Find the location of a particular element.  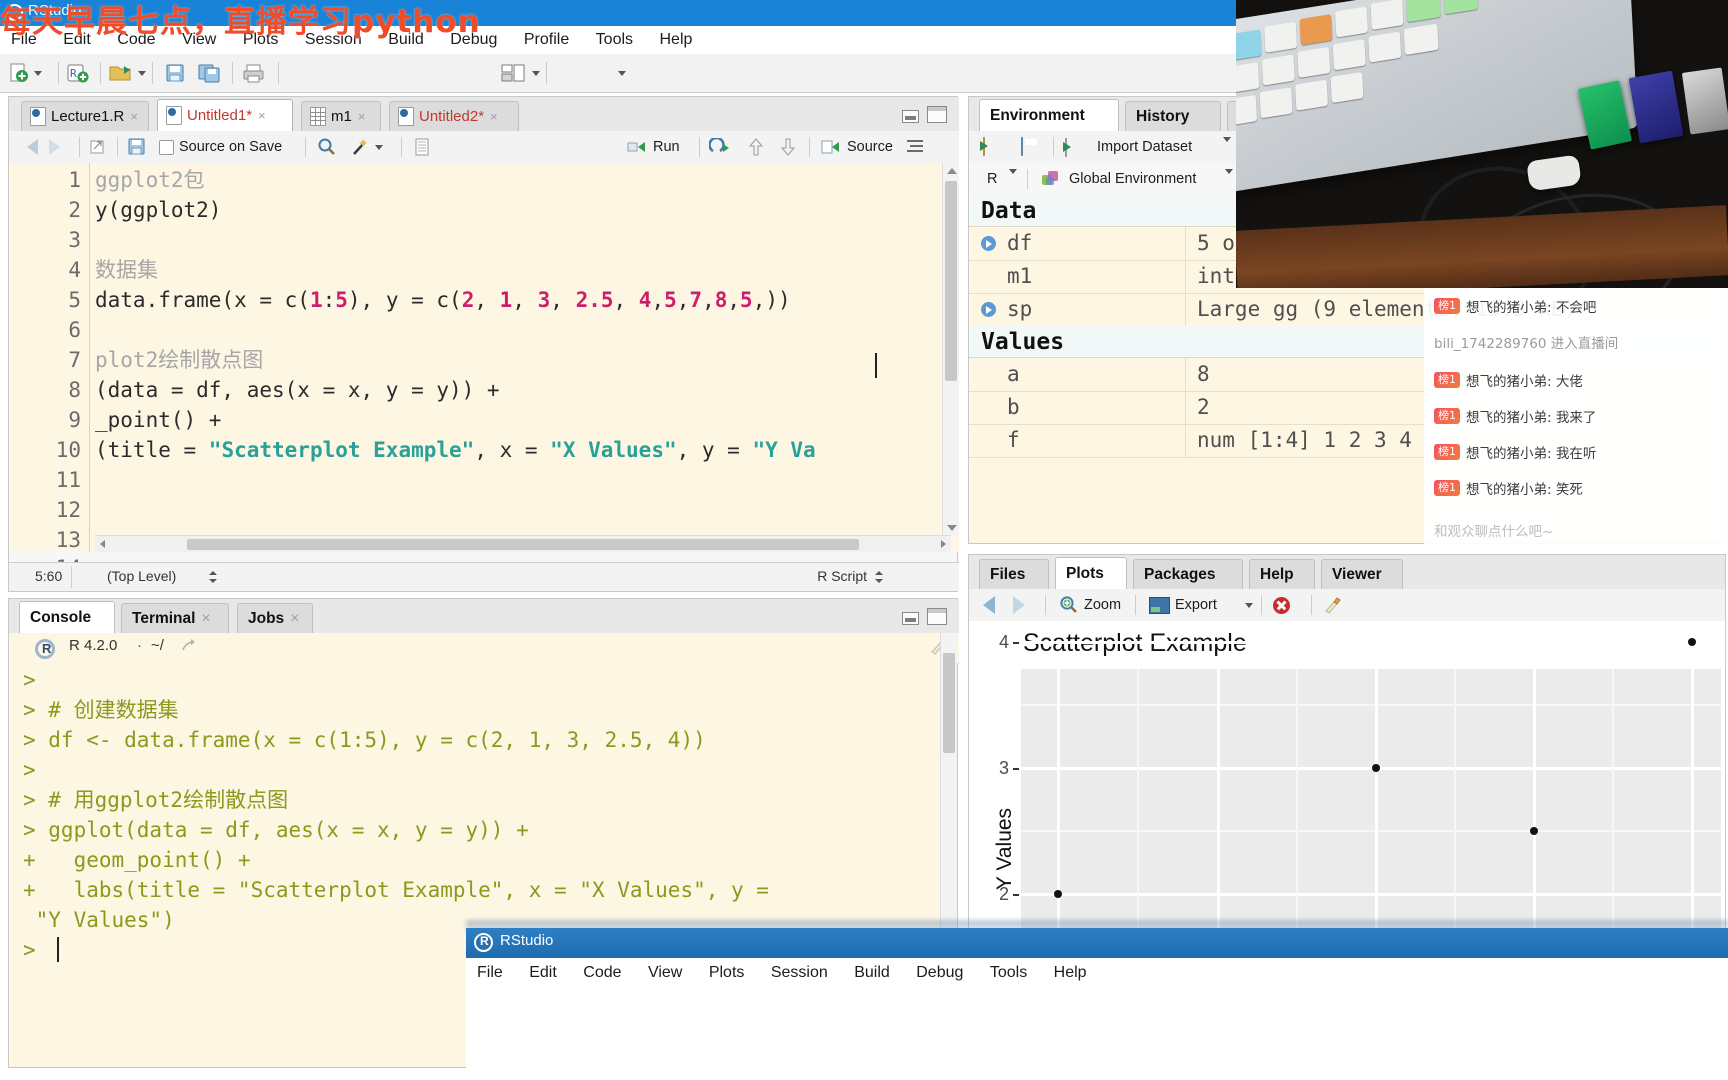

menu-build: Build is located at coordinates (872, 973).